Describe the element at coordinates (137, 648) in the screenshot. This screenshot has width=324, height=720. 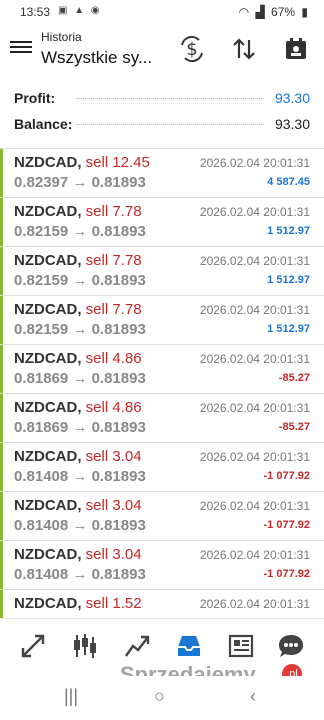
I see `history-line-icon` at that location.